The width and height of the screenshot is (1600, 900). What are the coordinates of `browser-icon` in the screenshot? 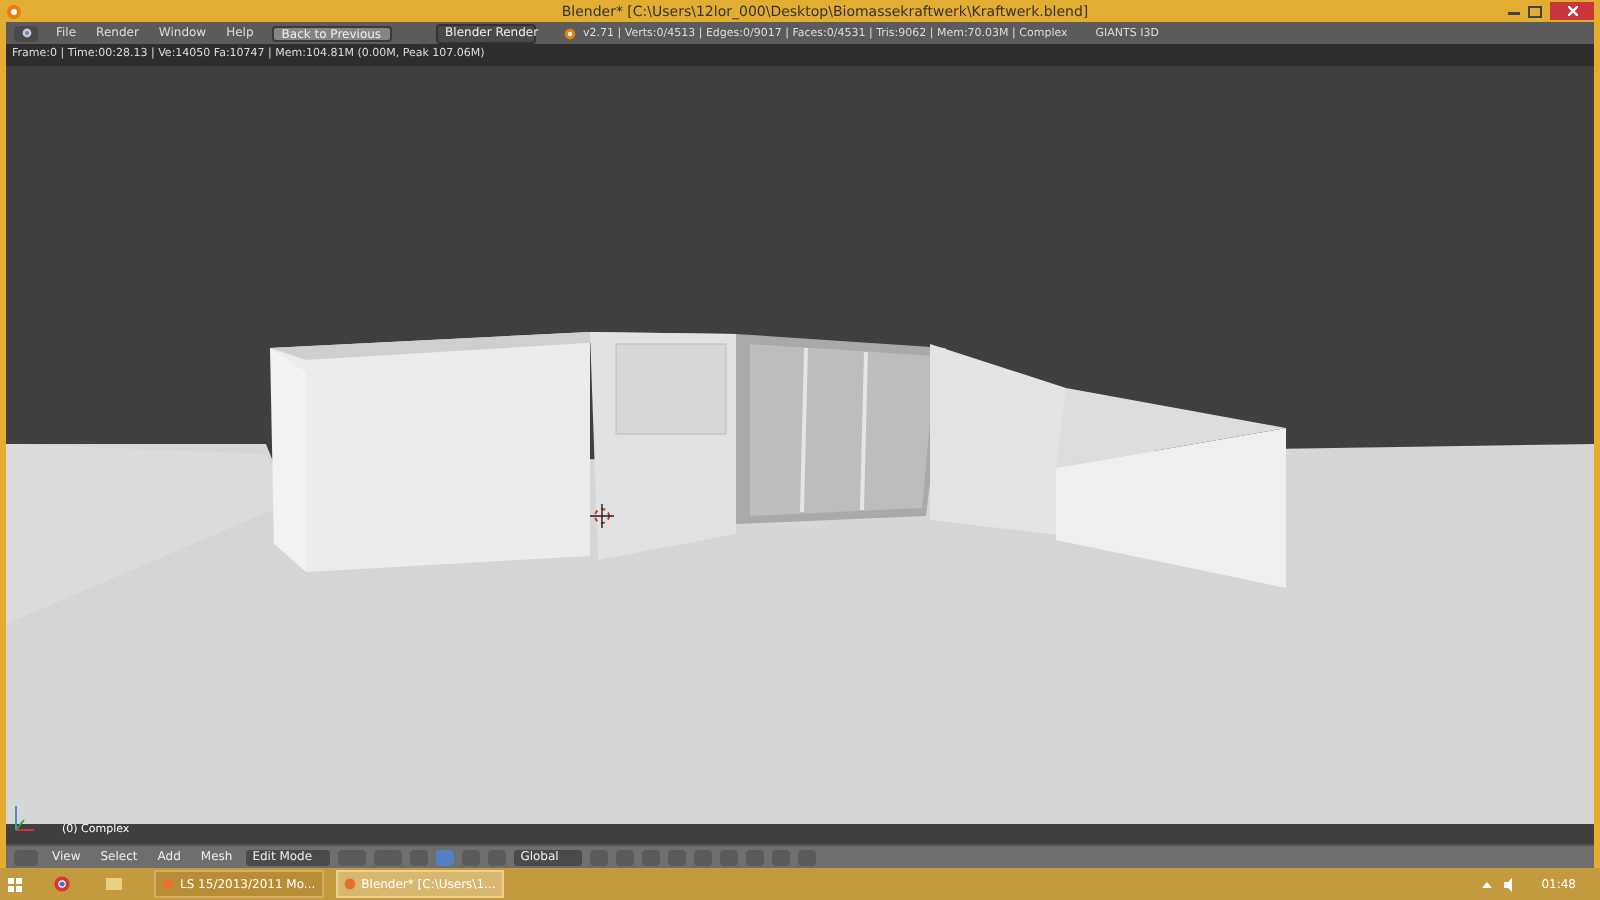 It's located at (62, 884).